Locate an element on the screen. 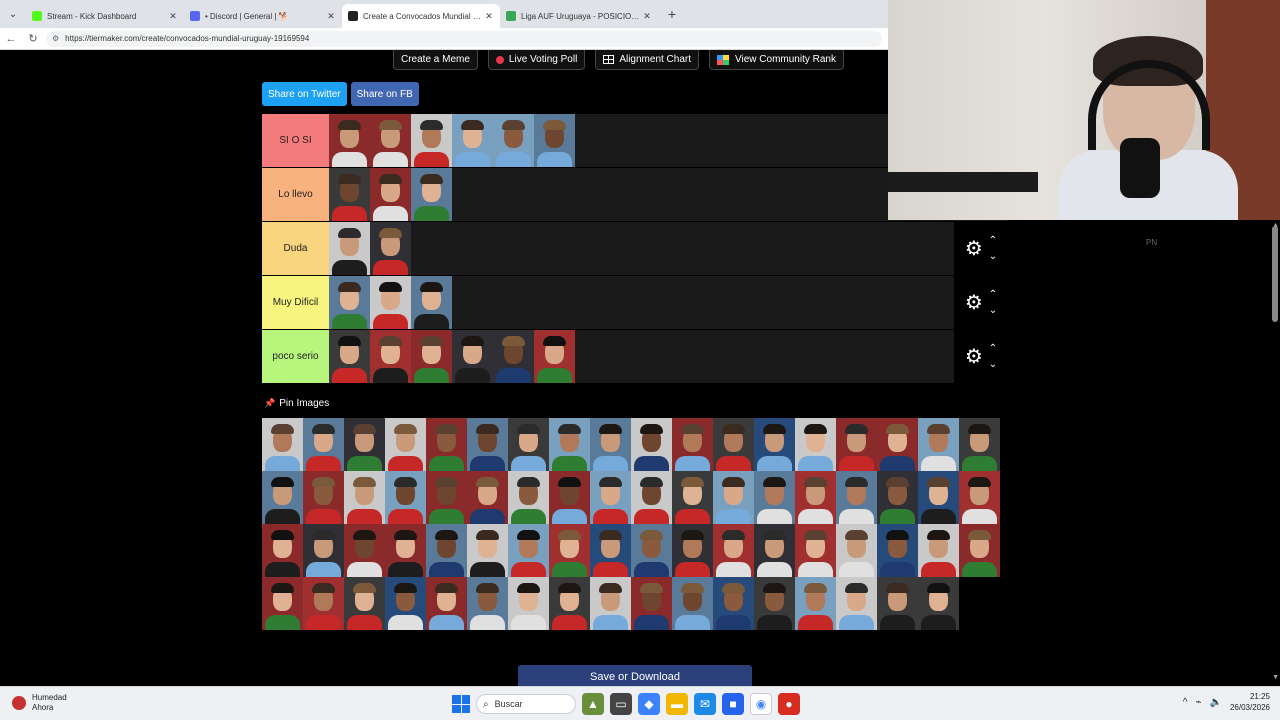 The width and height of the screenshot is (1280, 720). tray-chevron-icon: ^ is located at coordinates (1185, 702).